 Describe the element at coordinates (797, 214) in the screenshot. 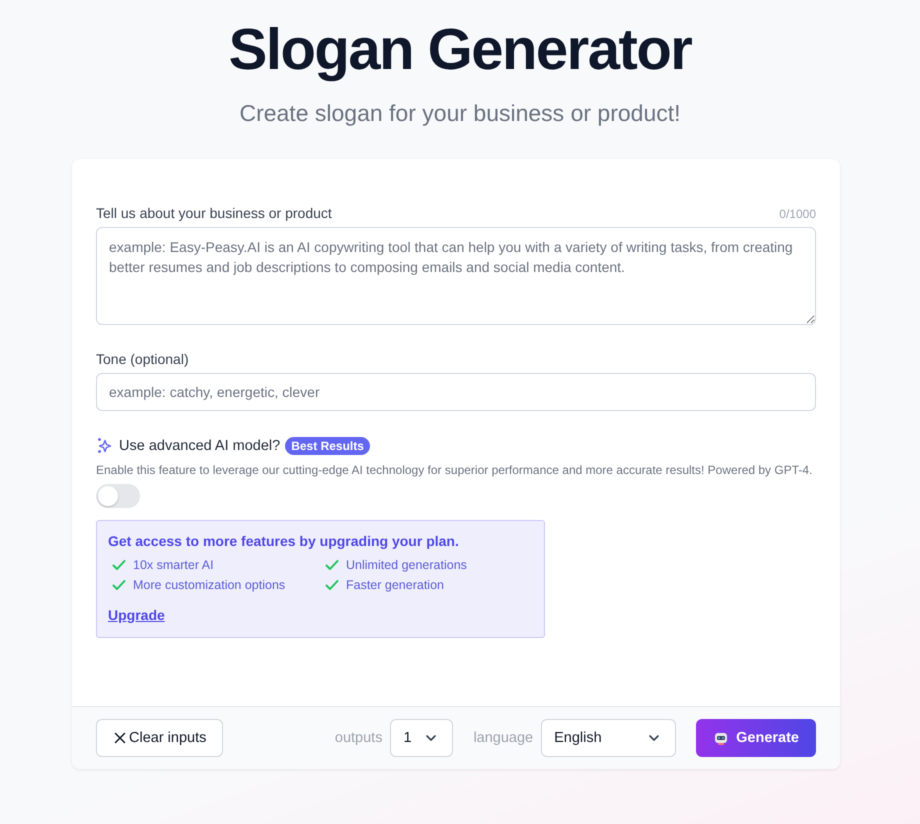

I see `character-counter: 0/1000` at that location.